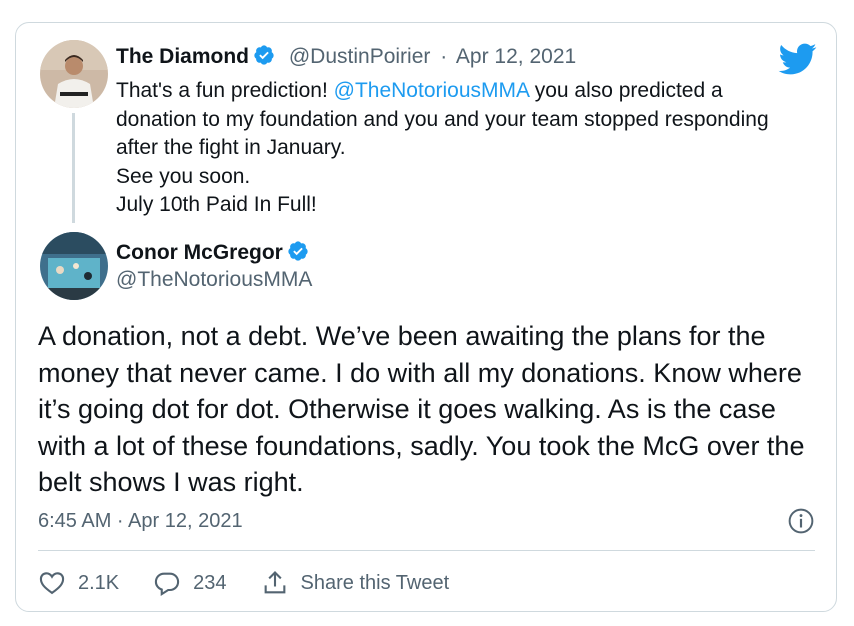  What do you see at coordinates (260, 583) in the screenshot?
I see `tweet-actions-bar: 2.1K 234 Share this Tweet` at bounding box center [260, 583].